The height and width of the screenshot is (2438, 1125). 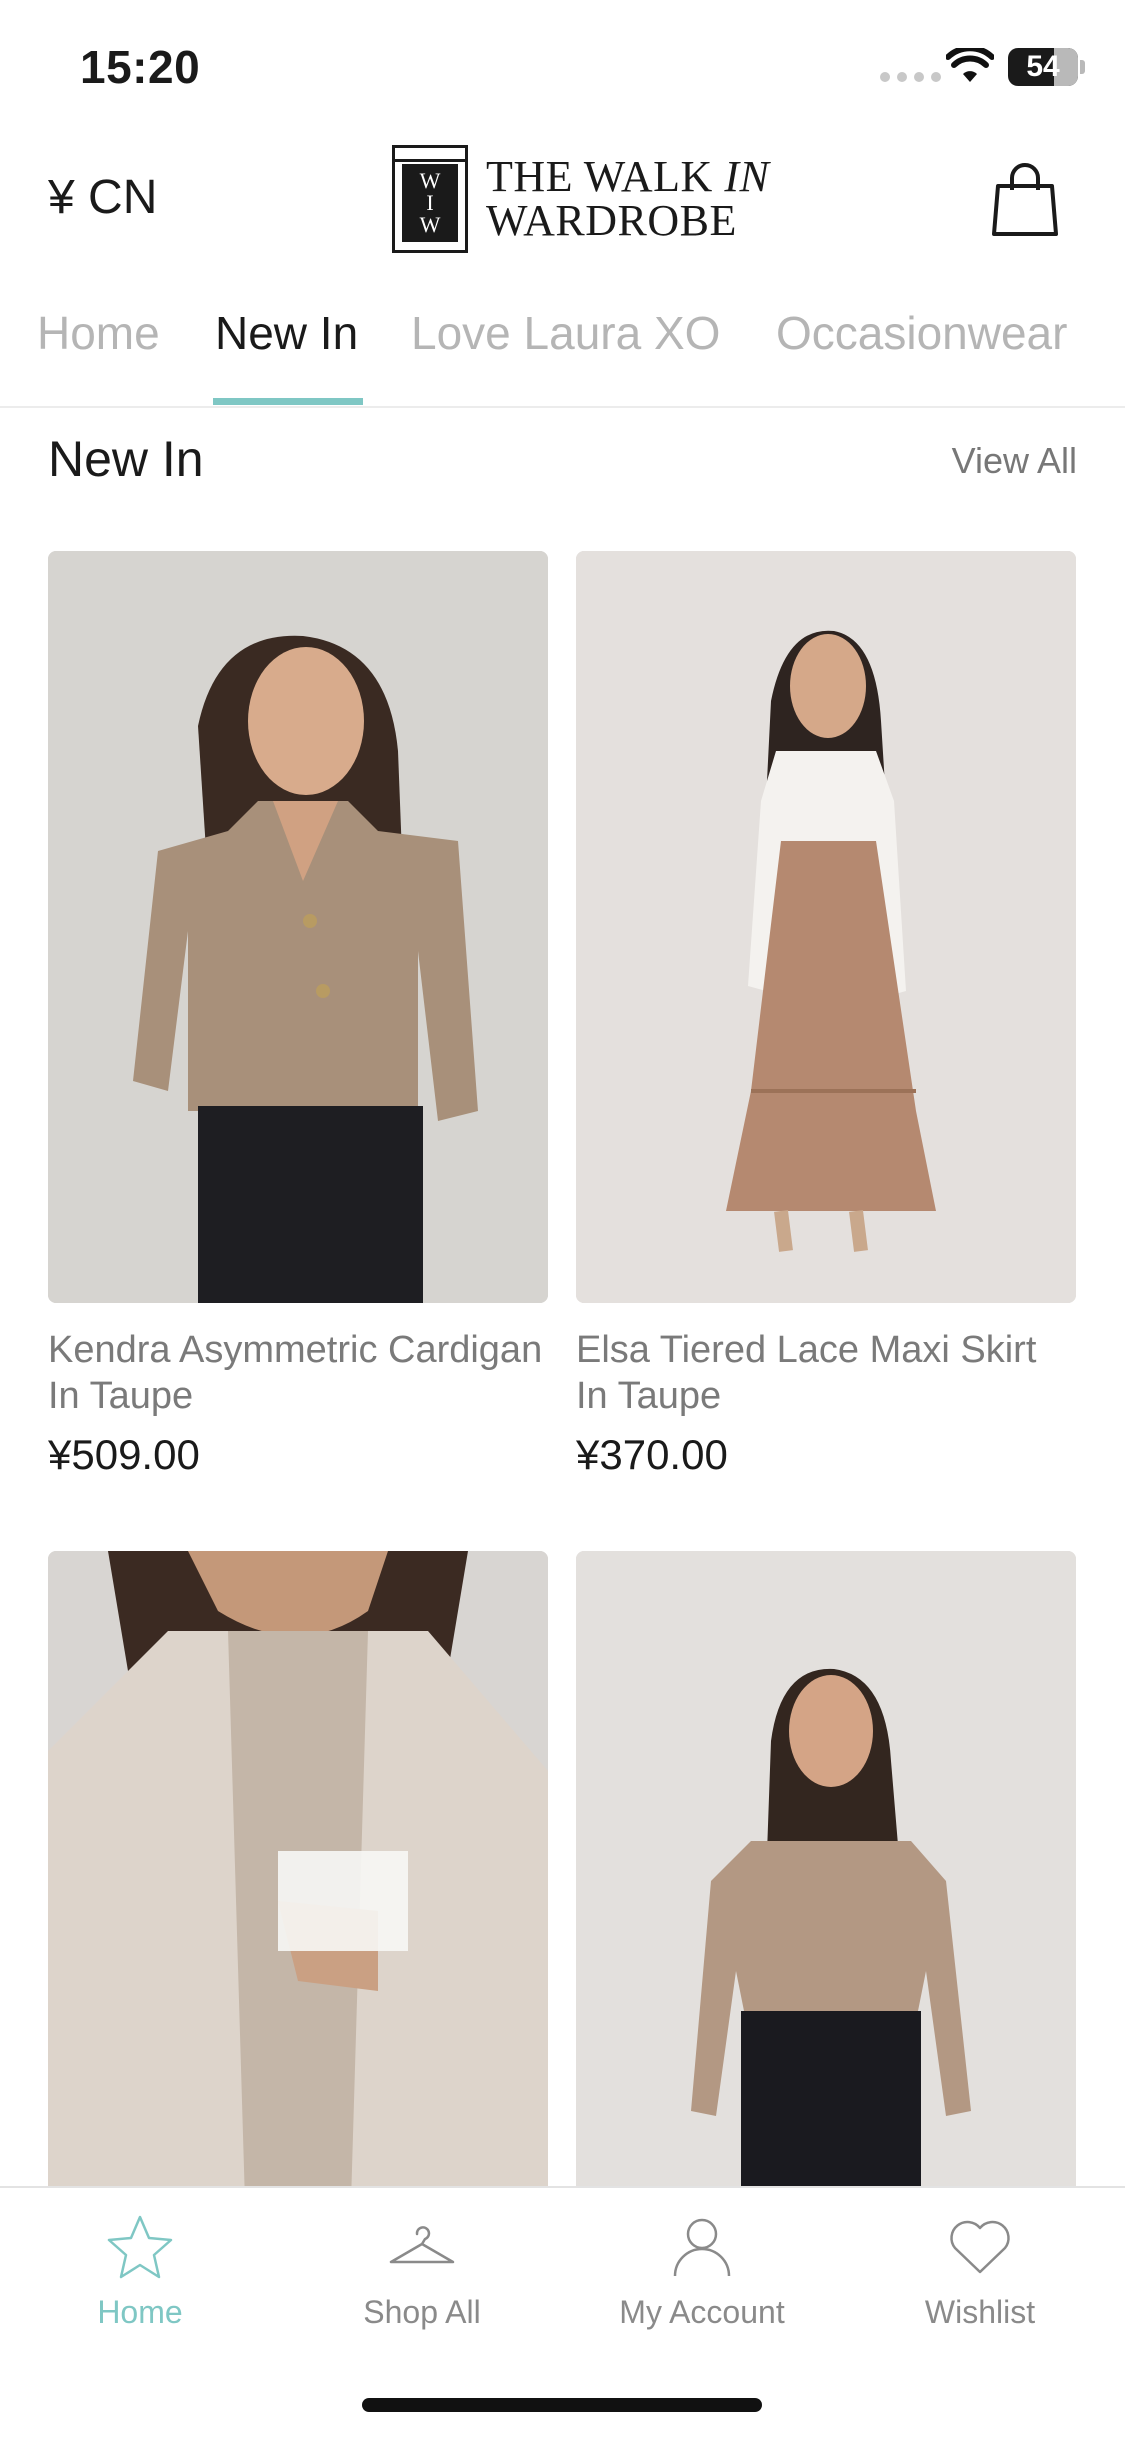 What do you see at coordinates (921, 333) in the screenshot?
I see `tab-occasionwear: Occasionwear` at bounding box center [921, 333].